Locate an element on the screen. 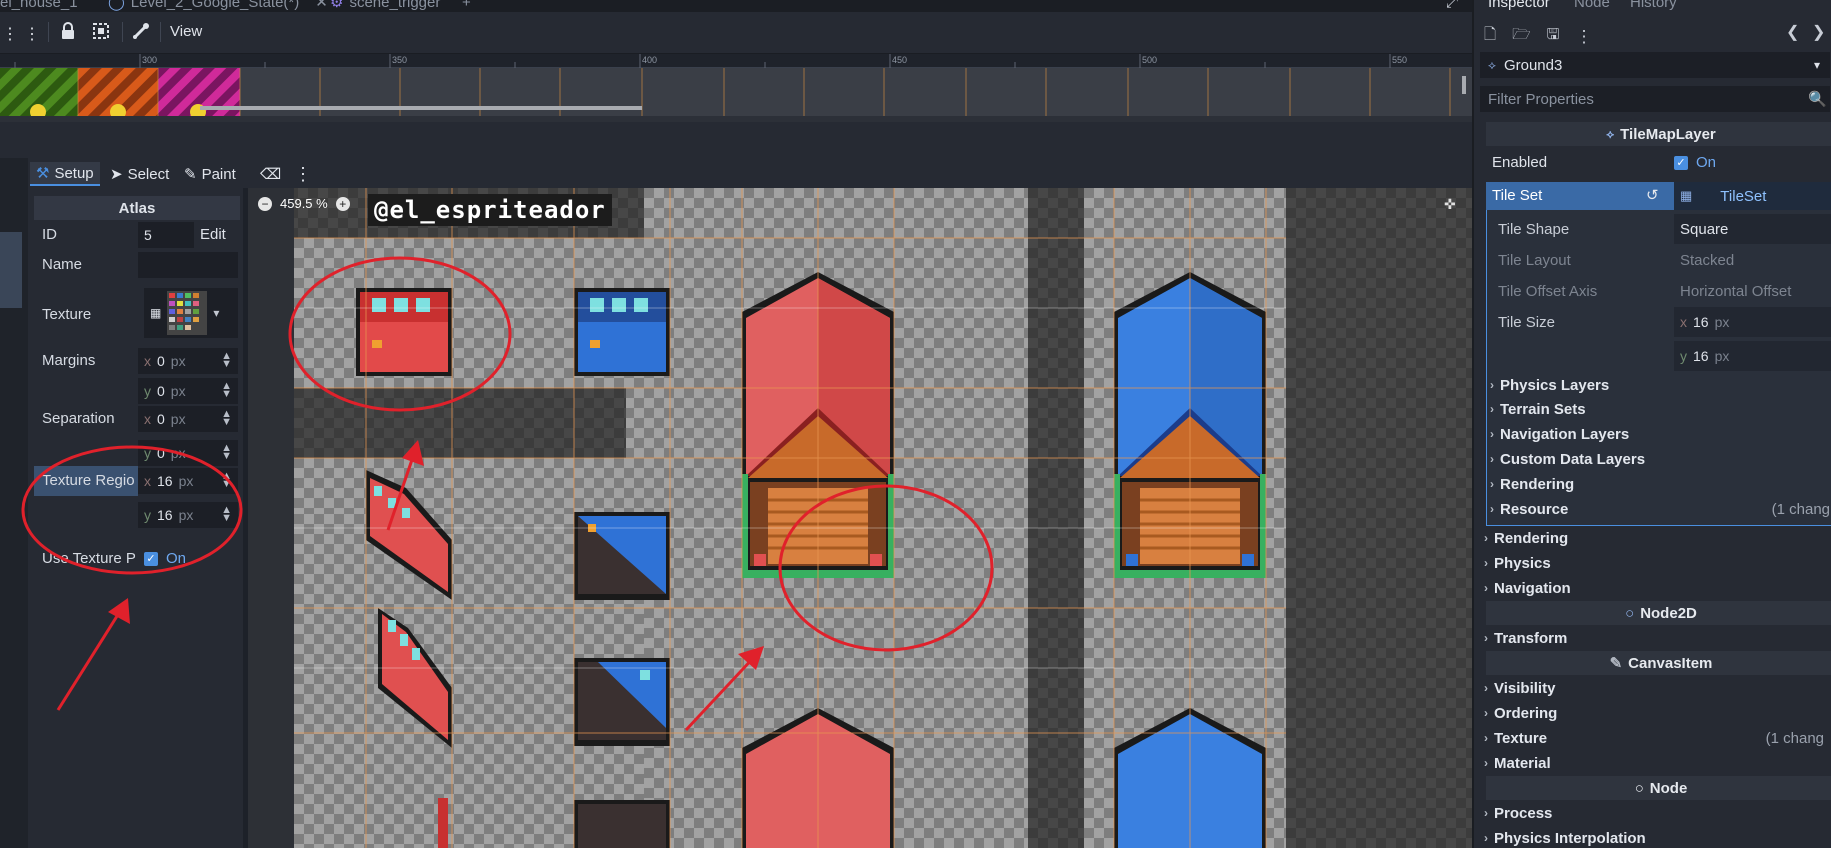 This screenshot has width=1831, height=848. tile-layout-value: Stacked is located at coordinates (1707, 260).